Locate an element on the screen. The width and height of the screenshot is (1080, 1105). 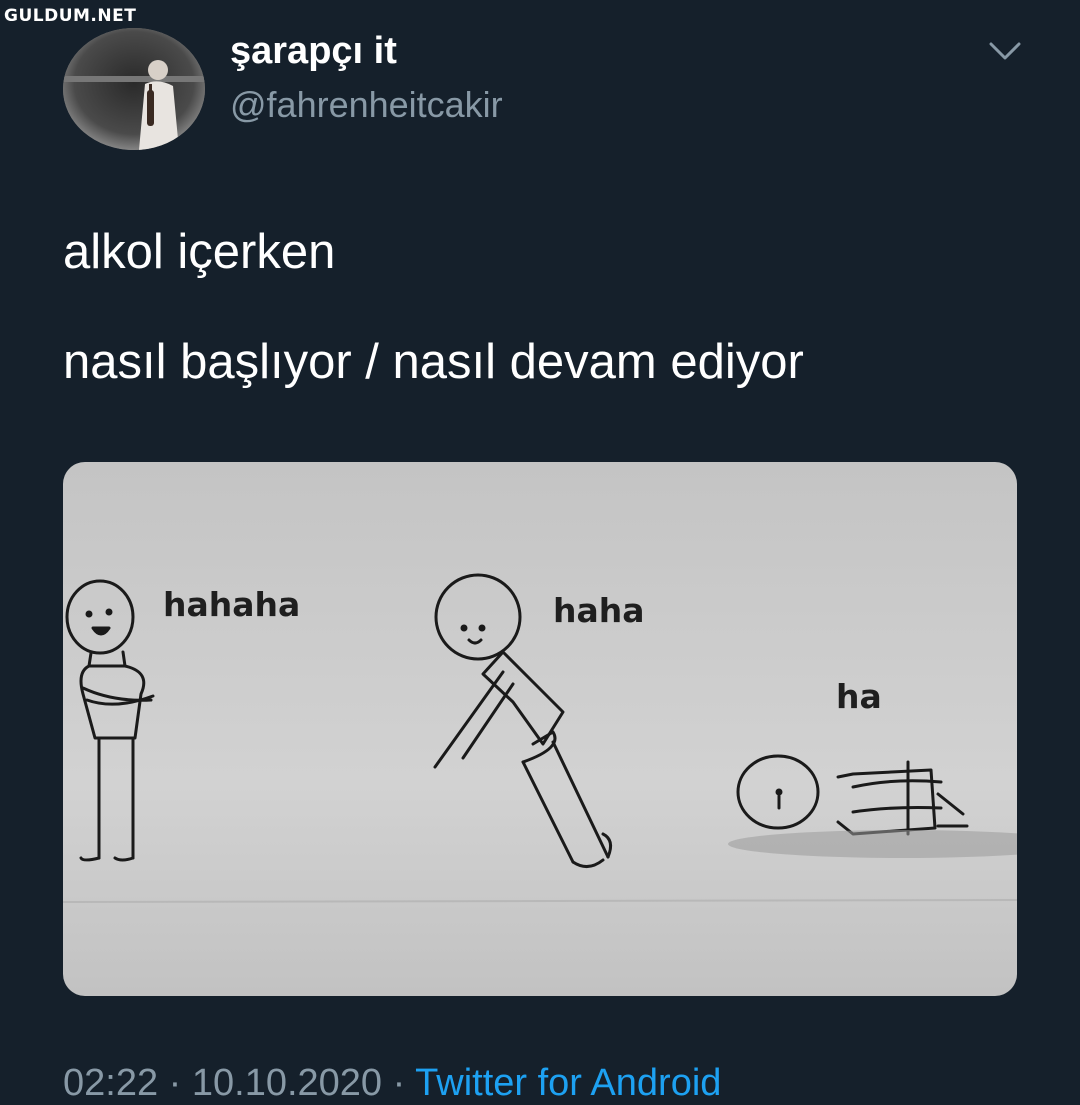
caption-second: haha is located at coordinates (599, 610).